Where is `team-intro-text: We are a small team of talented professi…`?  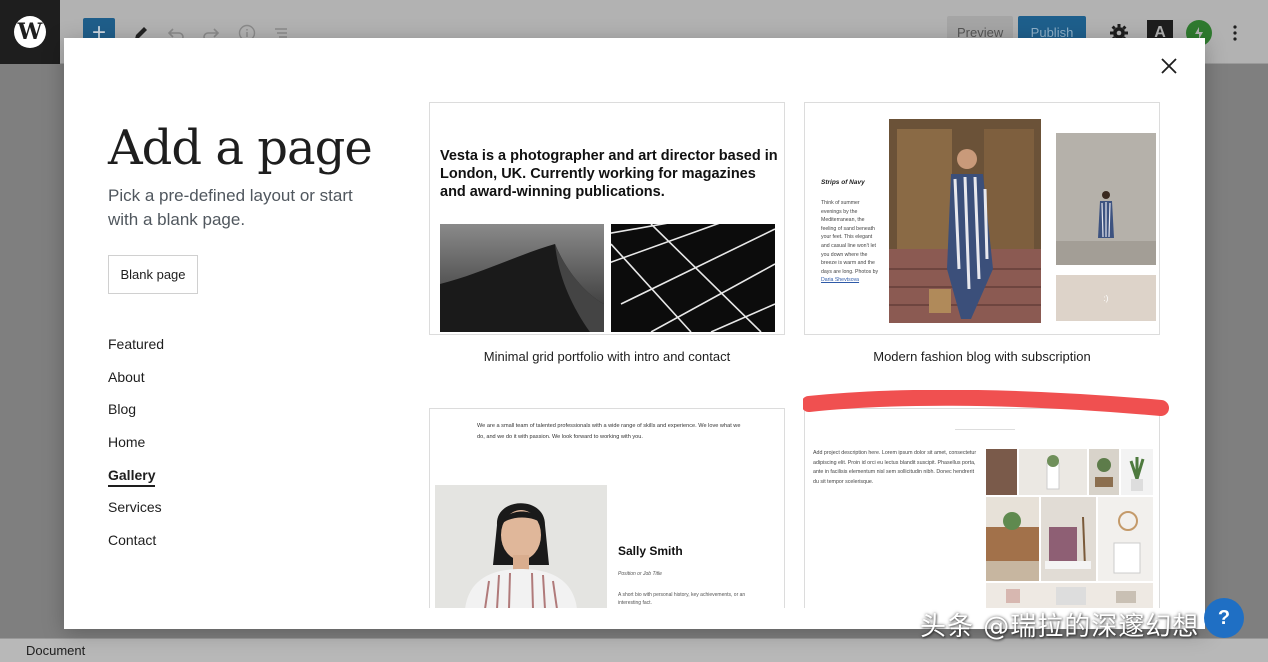 team-intro-text: We are a small team of talented professi… is located at coordinates (609, 431).